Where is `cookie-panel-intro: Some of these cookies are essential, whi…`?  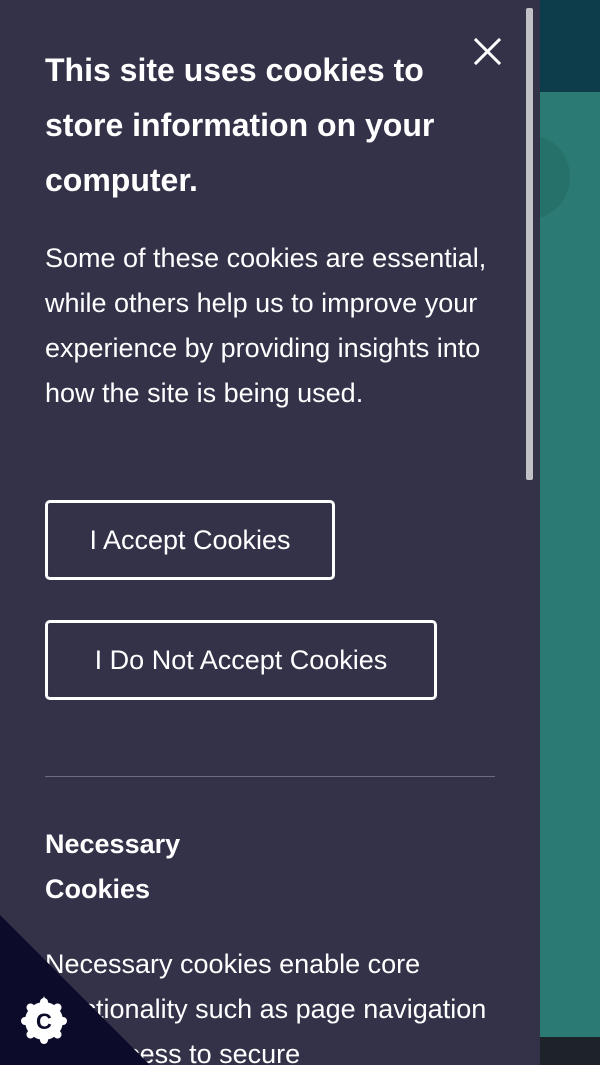 cookie-panel-intro: Some of these cookies are essential, whi… is located at coordinates (266, 325).